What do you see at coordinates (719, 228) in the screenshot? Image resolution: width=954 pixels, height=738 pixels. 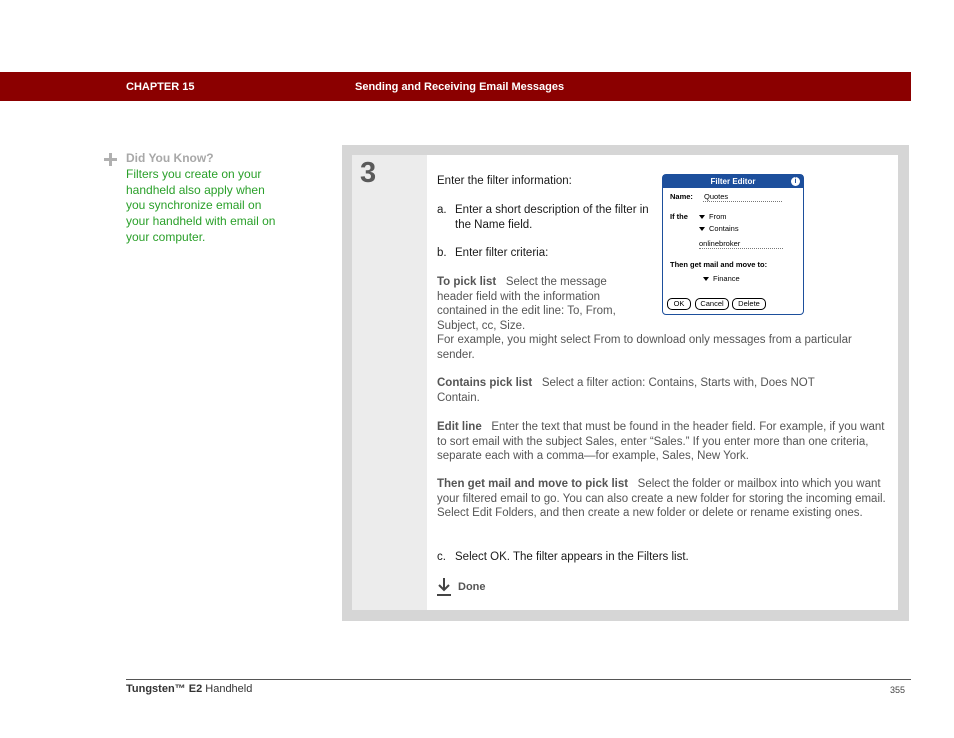 I see `action-pick-list: Contains` at bounding box center [719, 228].